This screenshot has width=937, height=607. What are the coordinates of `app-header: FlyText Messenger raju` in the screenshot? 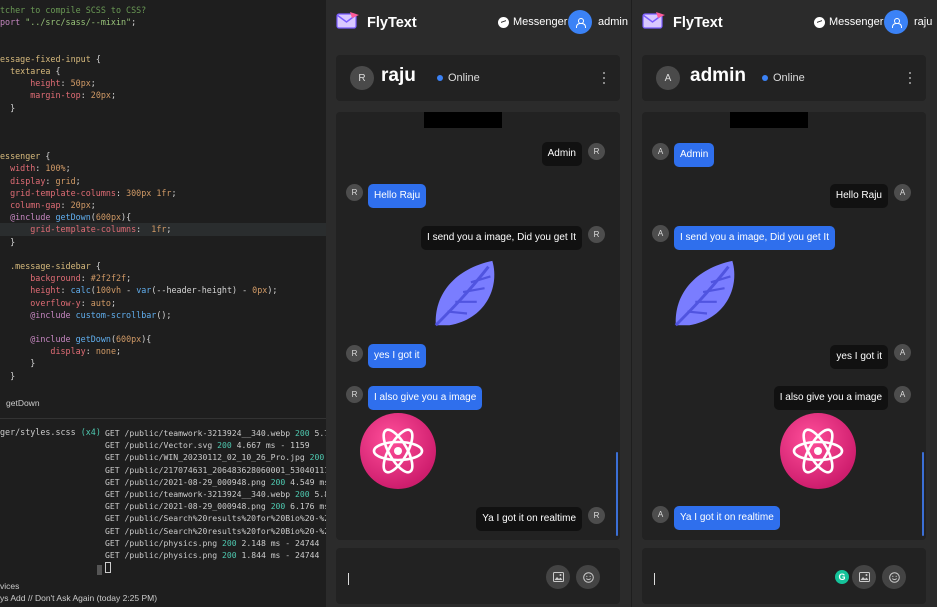 It's located at (784, 23).